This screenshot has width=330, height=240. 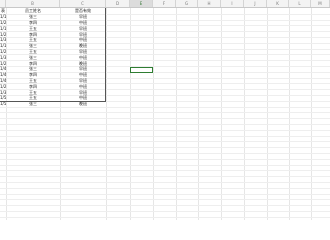 What do you see at coordinates (83, 3) in the screenshot?
I see `column-header-c: C` at bounding box center [83, 3].